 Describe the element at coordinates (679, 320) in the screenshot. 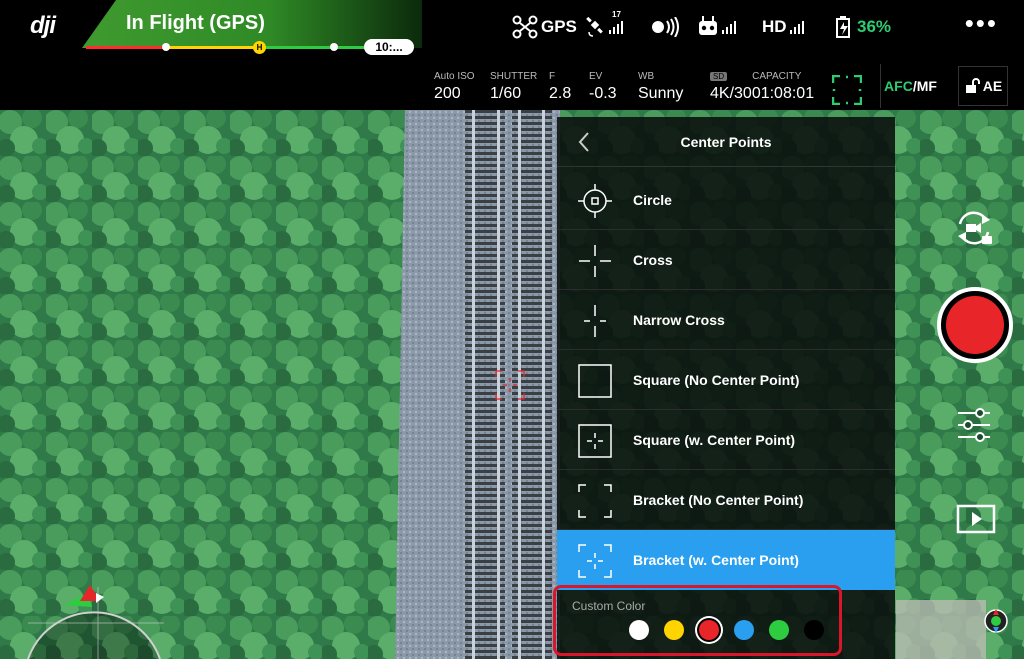

I see `option-label: Narrow Cross` at that location.